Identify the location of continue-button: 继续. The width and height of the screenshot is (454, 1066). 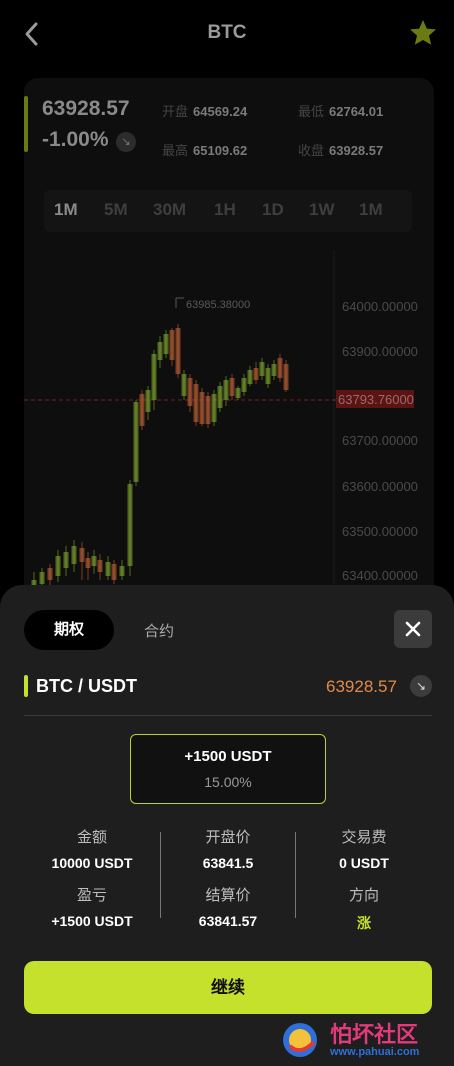
(228, 987).